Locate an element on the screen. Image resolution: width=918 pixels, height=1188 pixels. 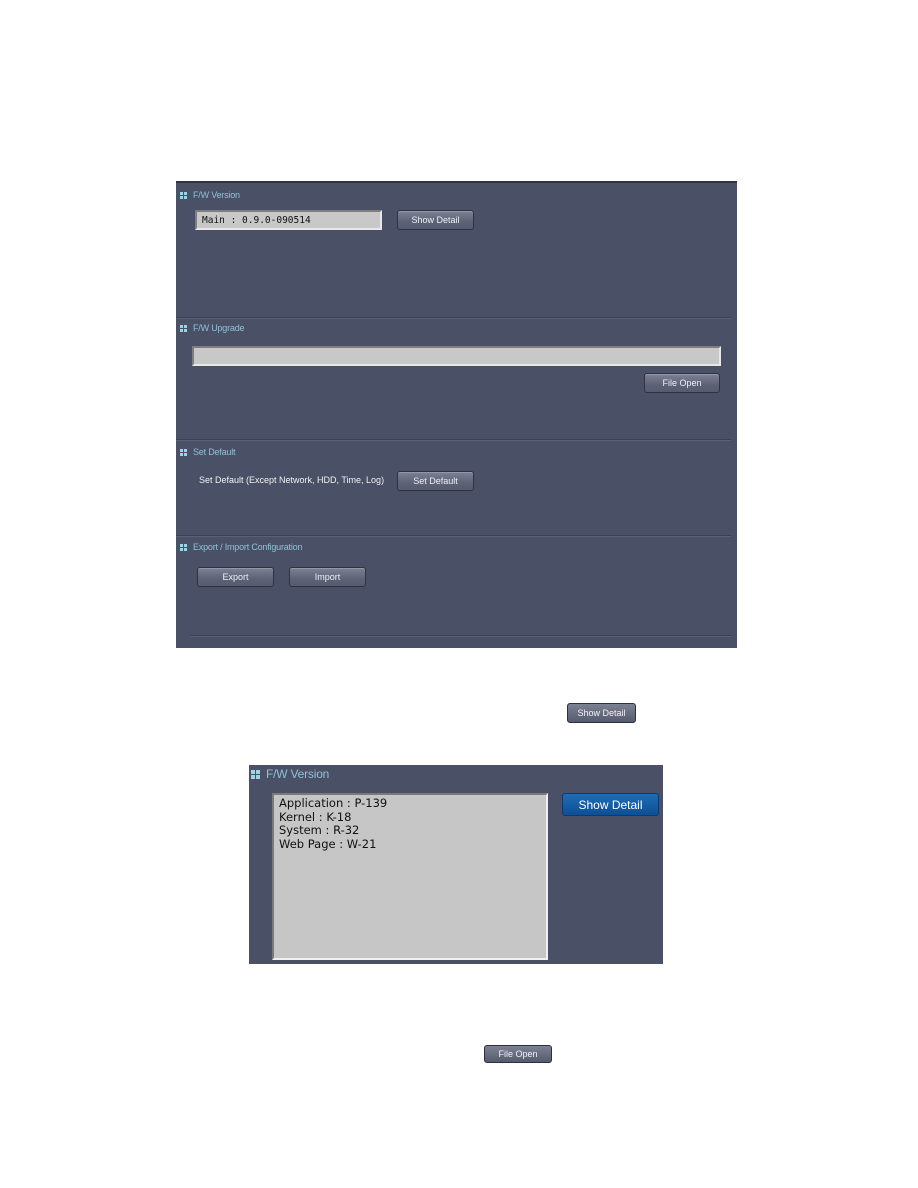
fw-version-section-title: F/W Version is located at coordinates (210, 195).